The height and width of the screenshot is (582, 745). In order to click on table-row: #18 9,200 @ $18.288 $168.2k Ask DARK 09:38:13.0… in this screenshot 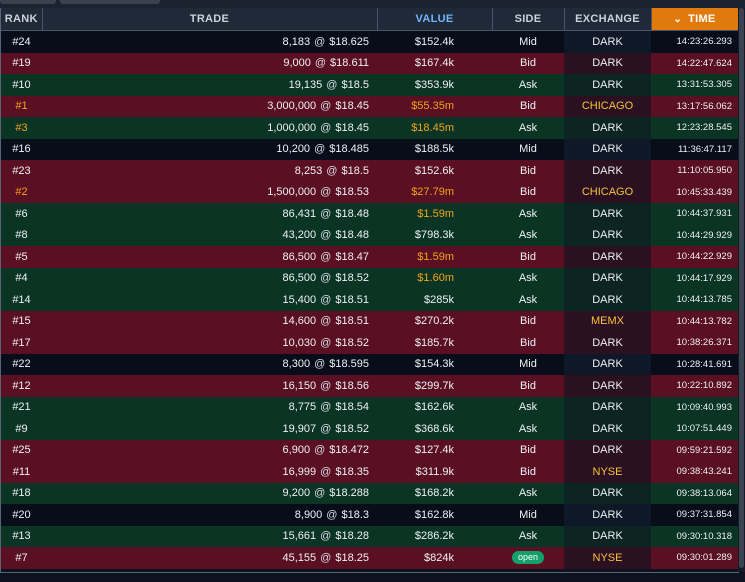, I will do `click(369, 493)`.